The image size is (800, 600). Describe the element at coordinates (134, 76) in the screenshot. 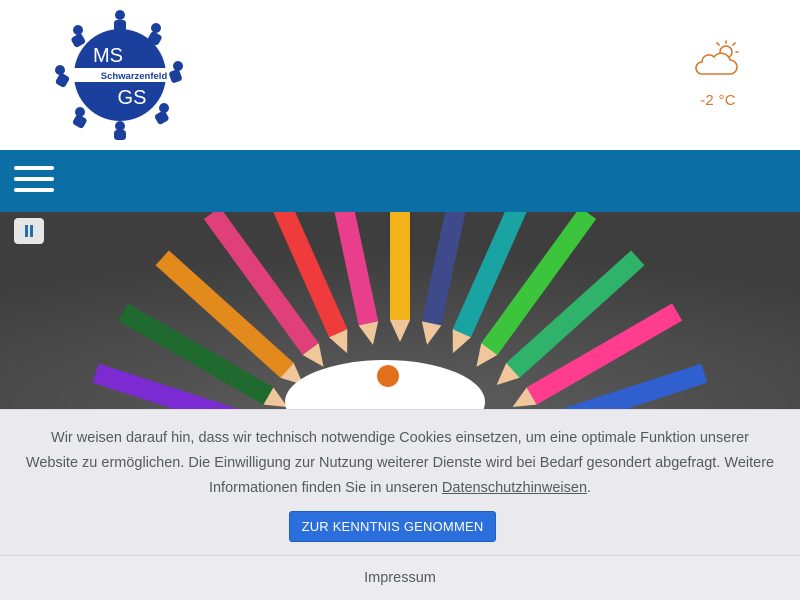

I see `logo-band-text: Schwarzenfeld` at that location.